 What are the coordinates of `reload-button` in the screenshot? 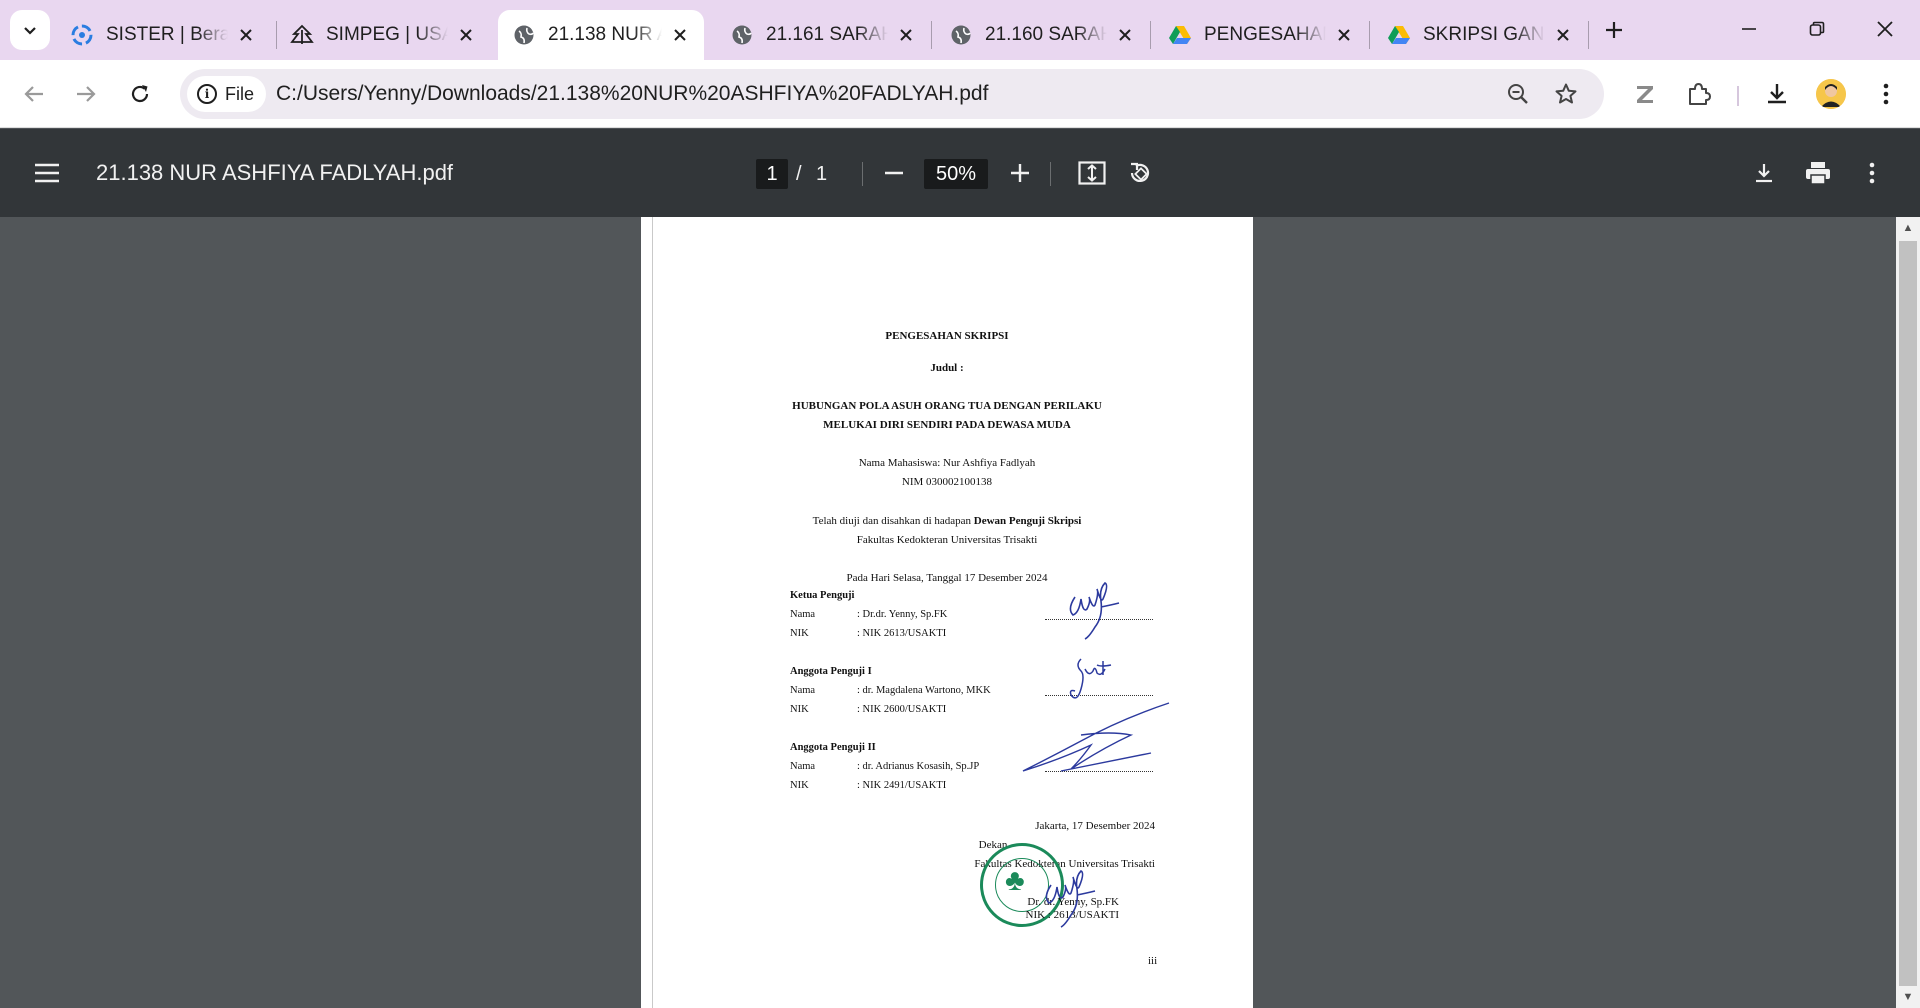 It's located at (140, 94).